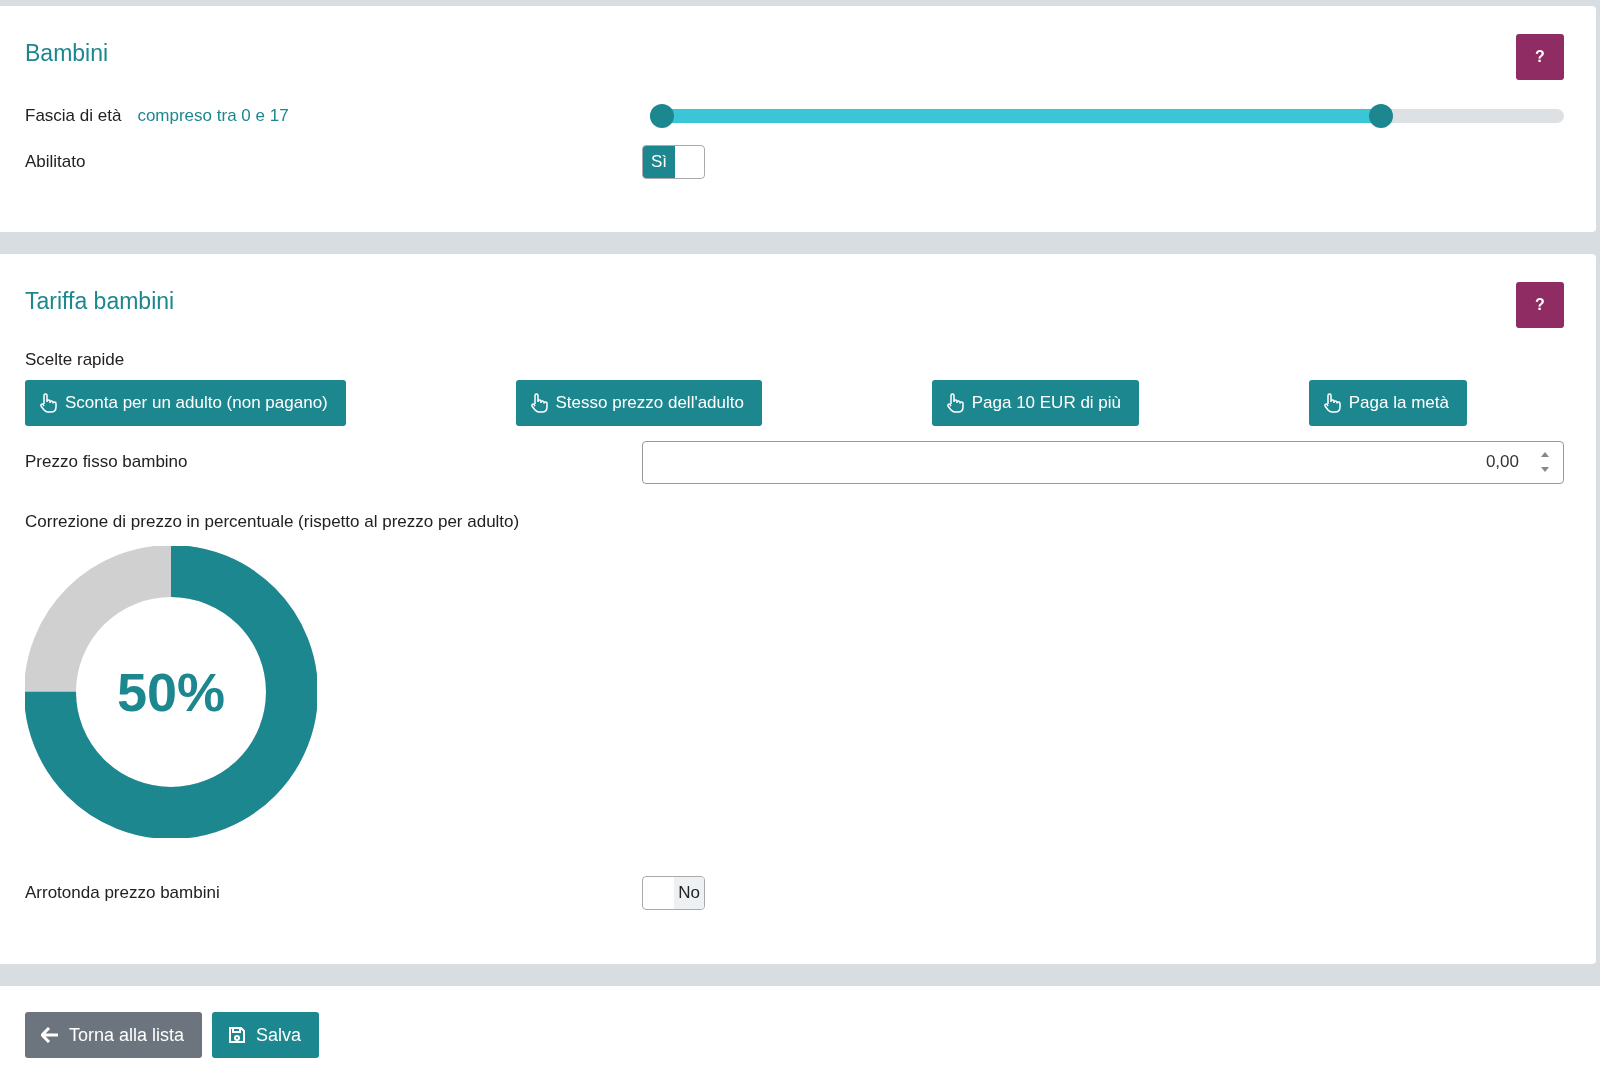 Image resolution: width=1600 pixels, height=1088 pixels. Describe the element at coordinates (107, 462) in the screenshot. I see `field-label: Prezzo fisso bambino` at that location.